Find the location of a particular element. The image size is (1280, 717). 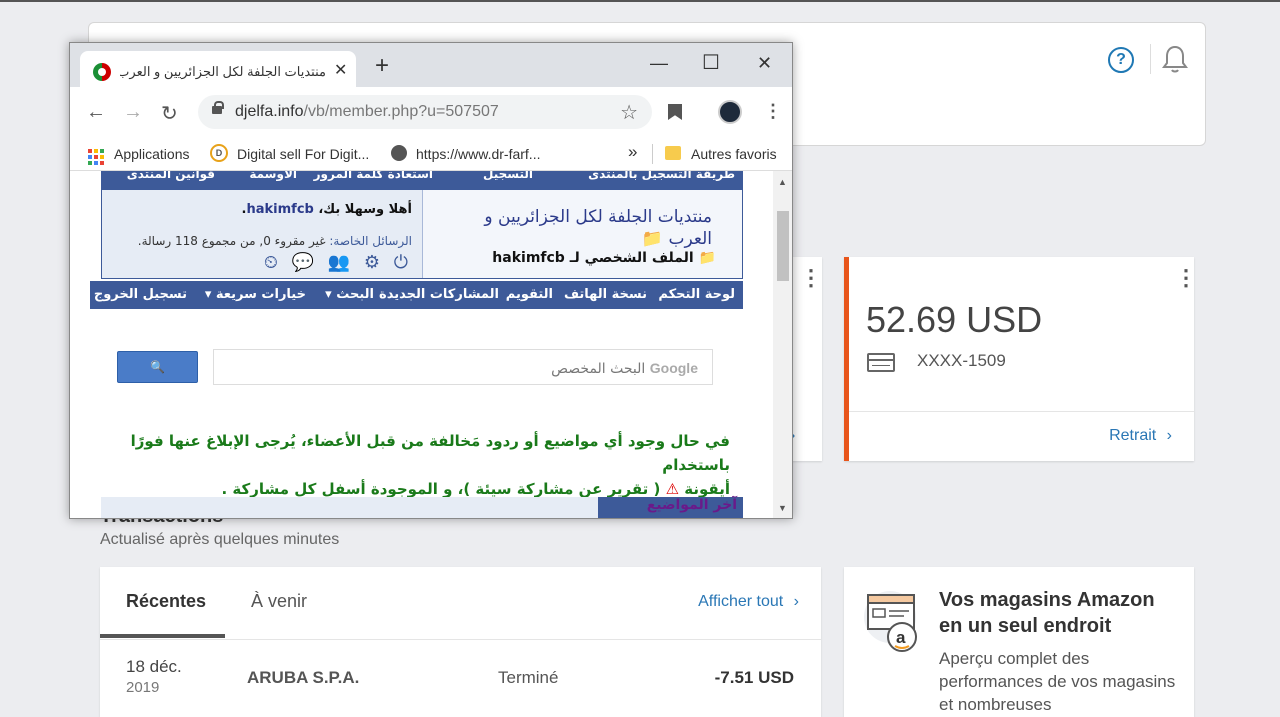

nav-quick-options: خيارات سريعة ▾ is located at coordinates (255, 294).